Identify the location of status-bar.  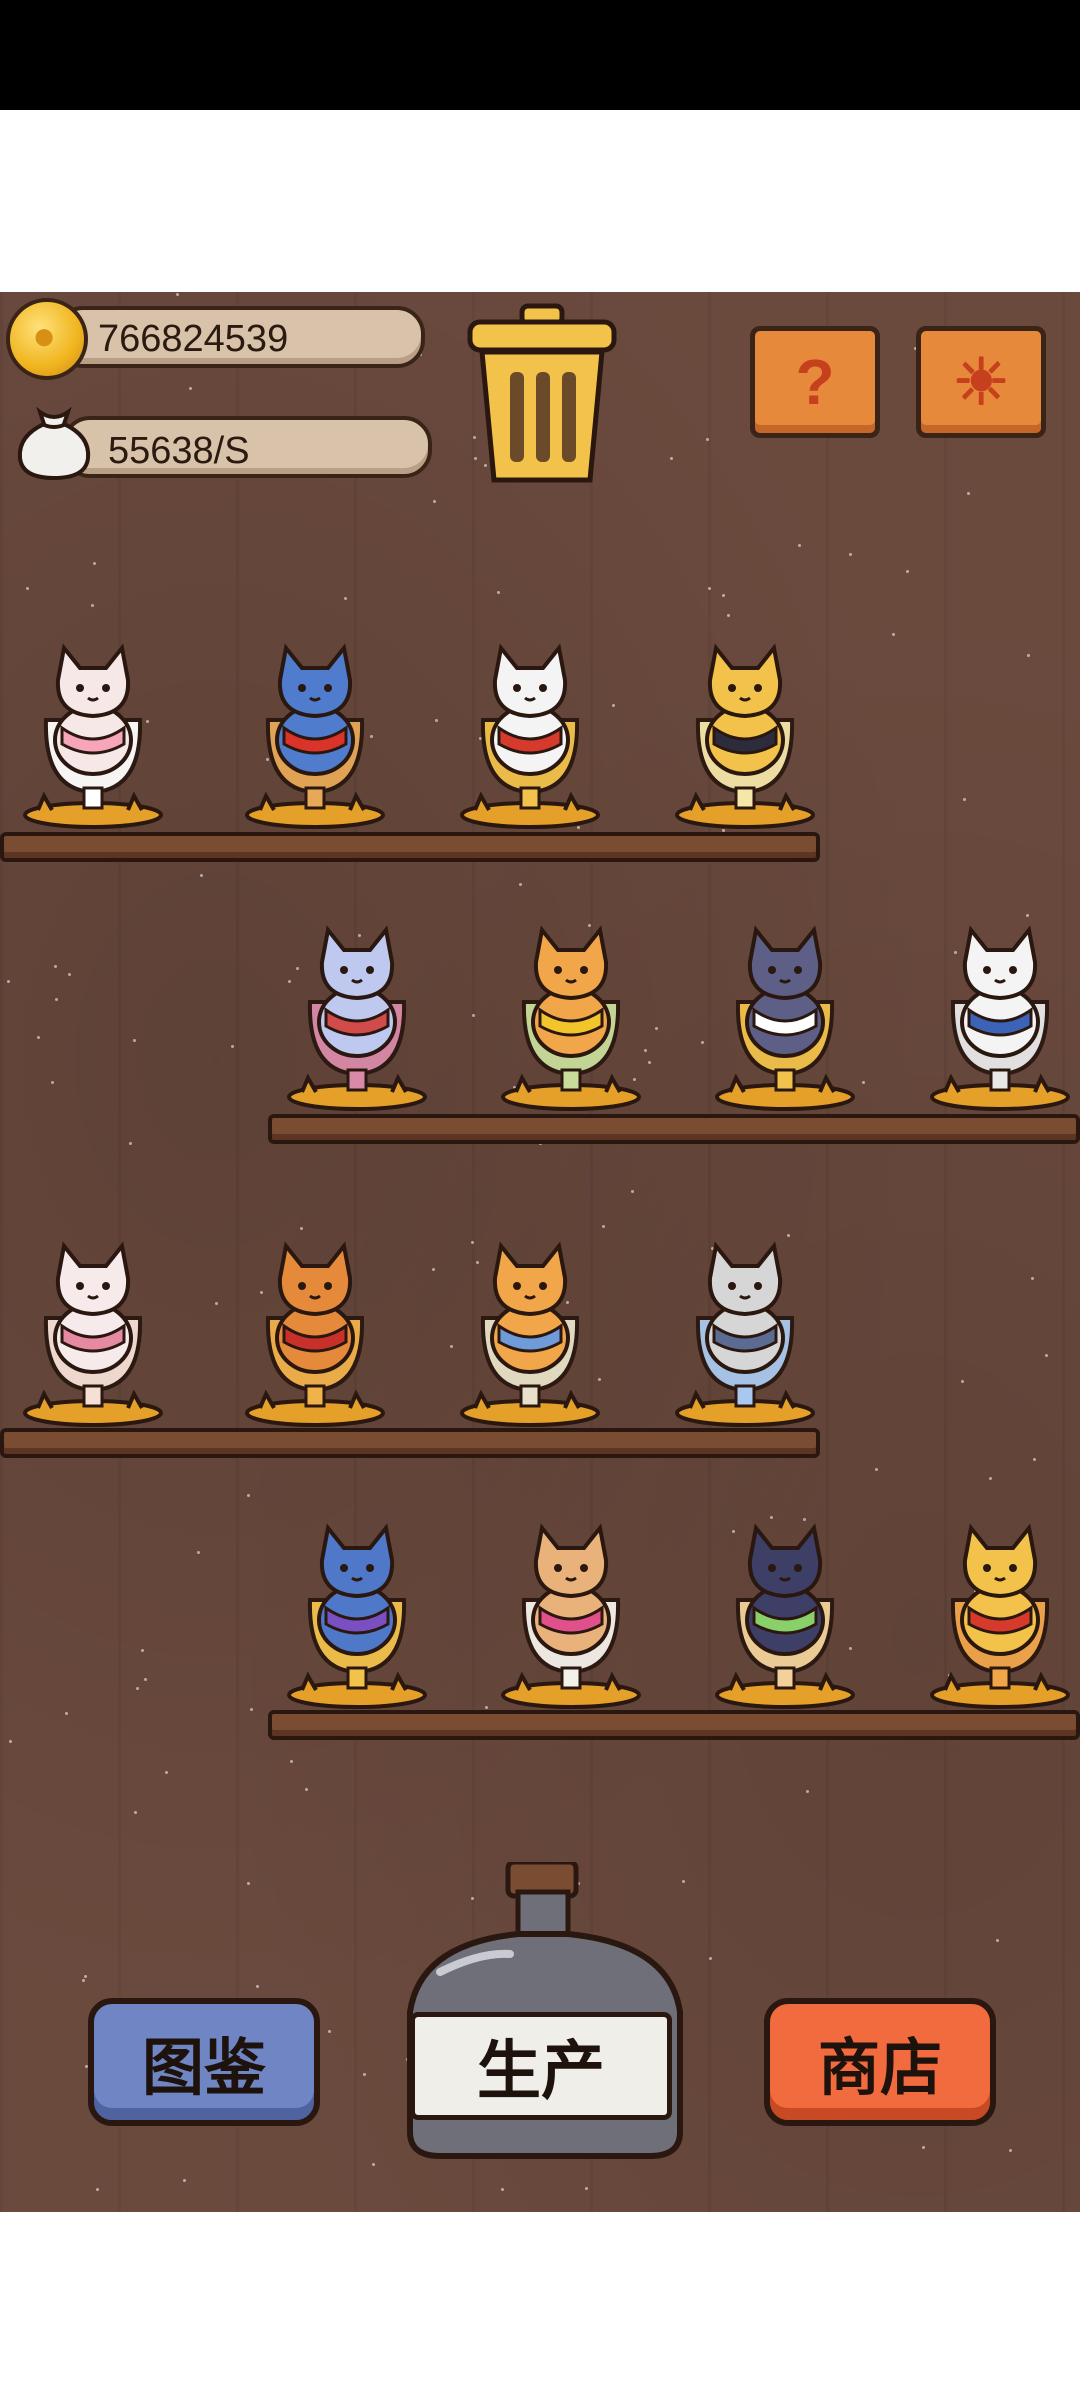
(540, 55).